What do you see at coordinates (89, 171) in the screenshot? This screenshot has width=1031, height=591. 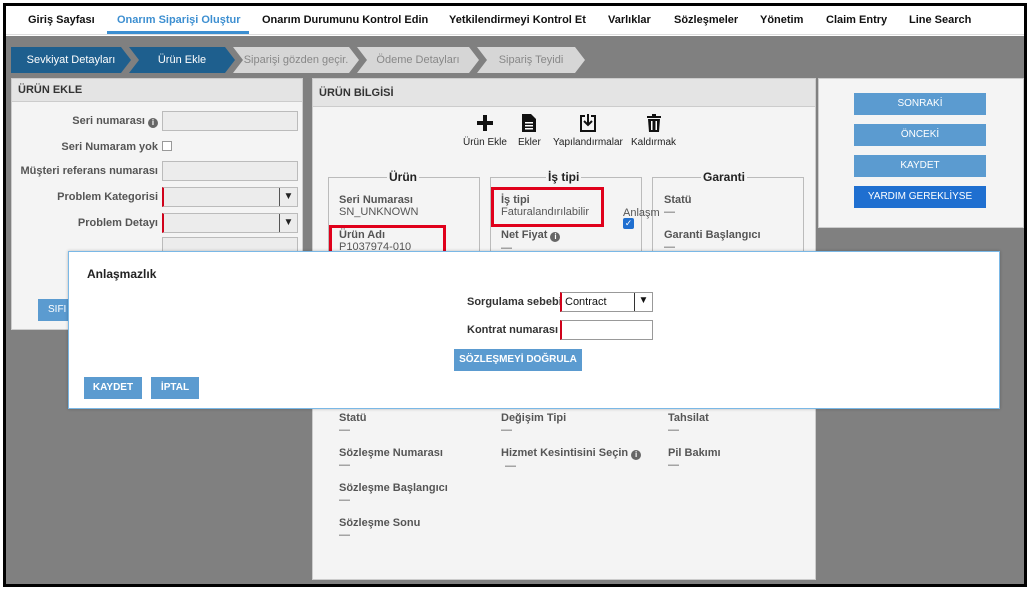 I see `customer-ref-label: Müşteri referans numarası` at bounding box center [89, 171].